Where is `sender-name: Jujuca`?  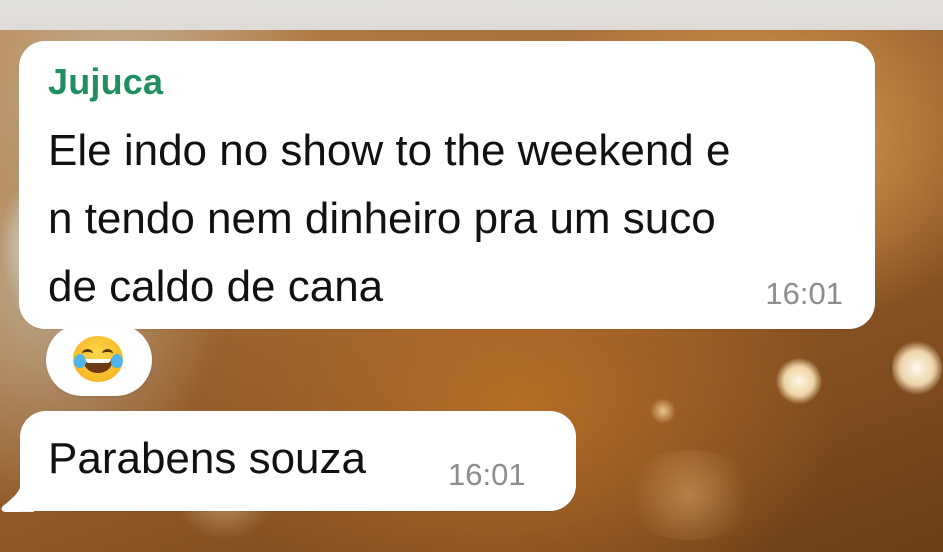 sender-name: Jujuca is located at coordinates (105, 82).